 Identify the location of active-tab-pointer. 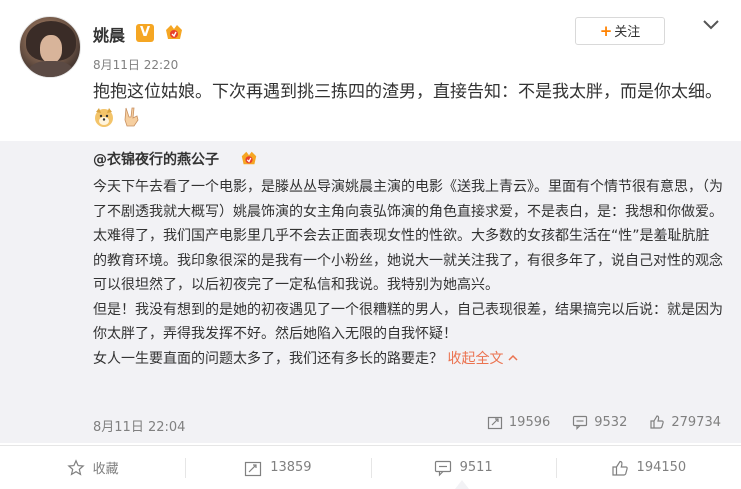
(462, 484).